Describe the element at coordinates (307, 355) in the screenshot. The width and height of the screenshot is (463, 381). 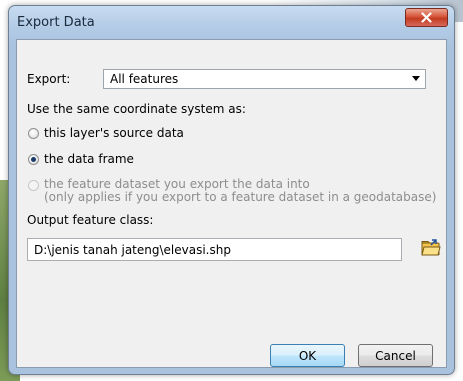
I see `ok-button: OK` at that location.